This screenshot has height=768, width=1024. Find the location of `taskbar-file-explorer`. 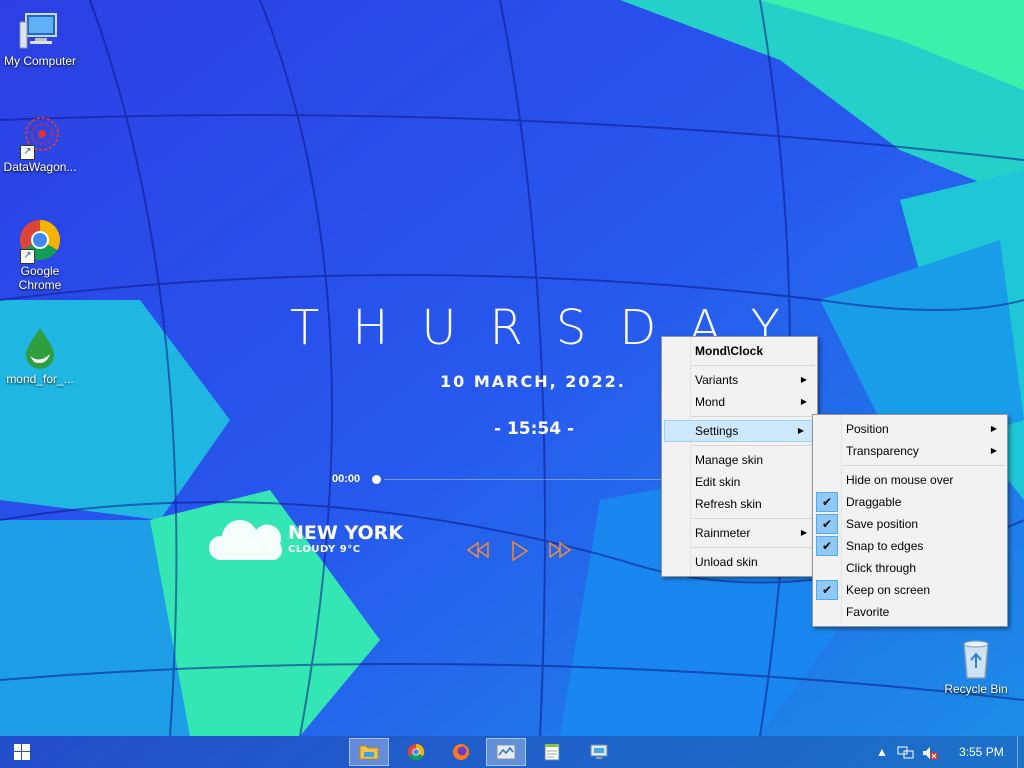

taskbar-file-explorer is located at coordinates (369, 752).